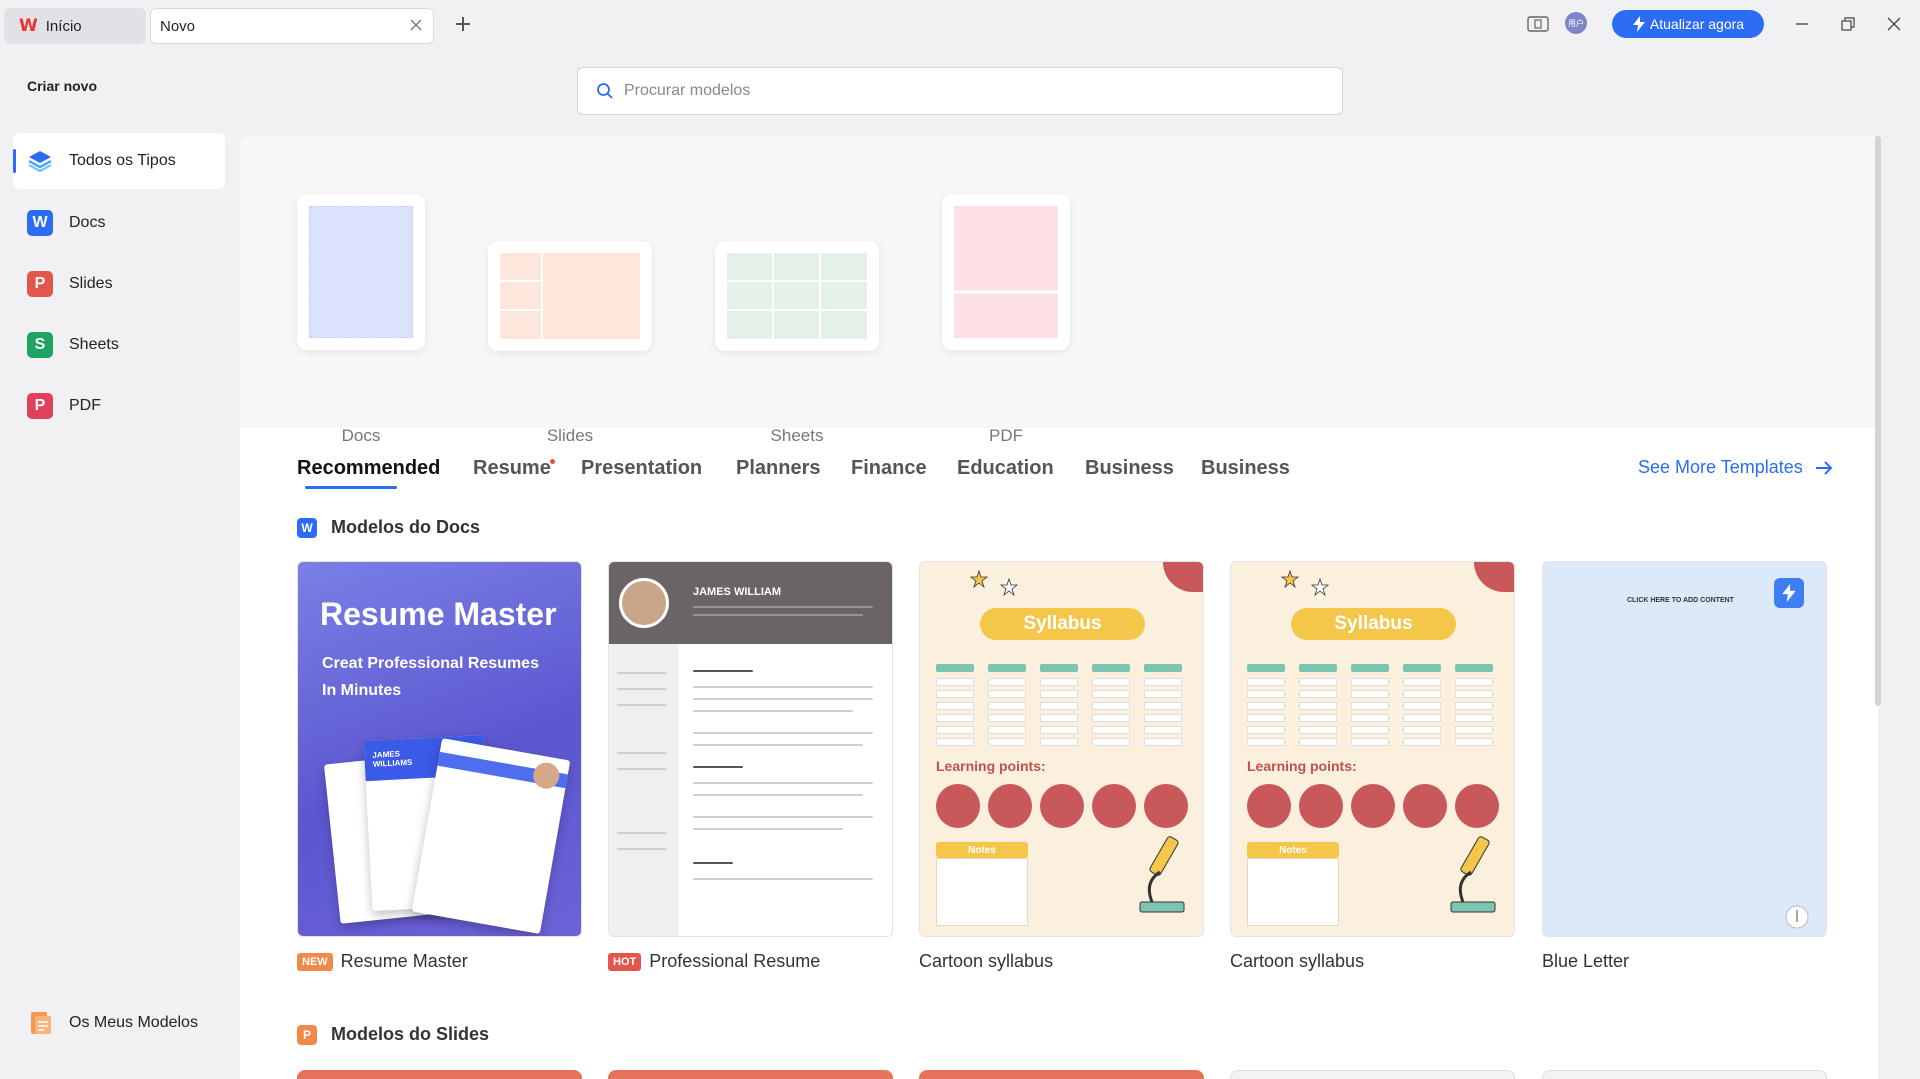 The width and height of the screenshot is (1920, 1079). I want to click on template-caption: HOT Professional Resume, so click(750, 961).